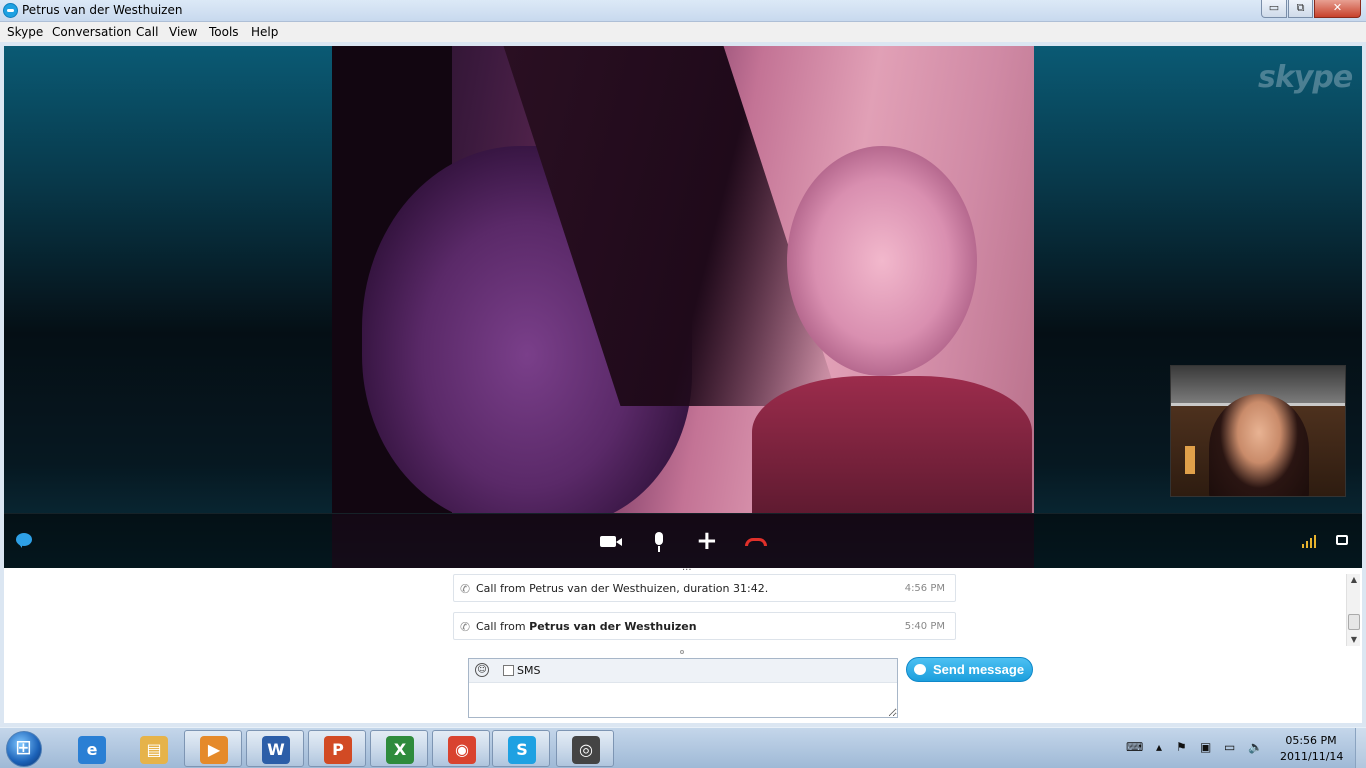 The image size is (1366, 768). I want to click on menu-skype: Skype, so click(25, 32).